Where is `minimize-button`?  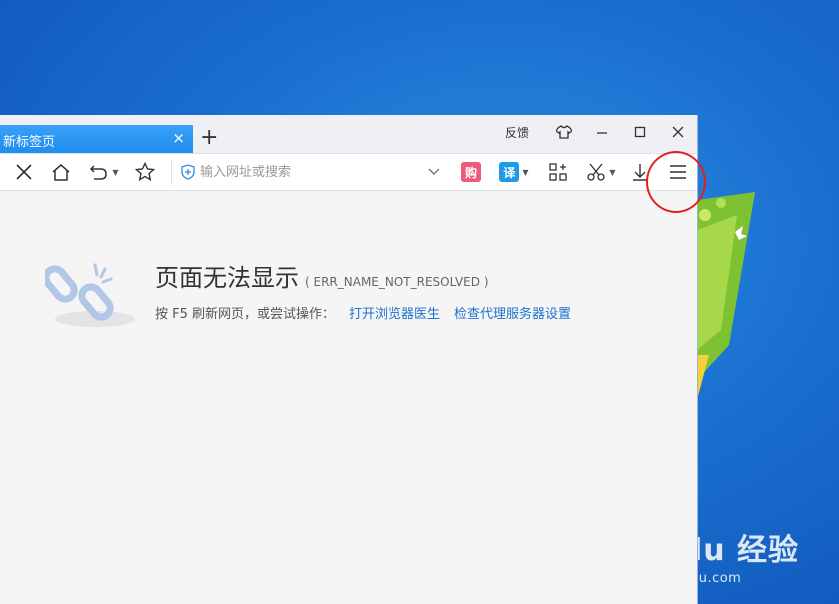 minimize-button is located at coordinates (602, 132).